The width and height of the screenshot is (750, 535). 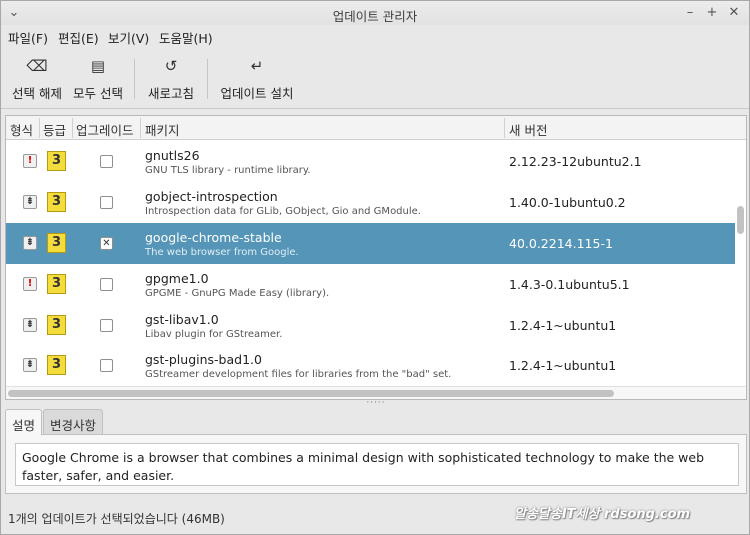 I want to click on package-description: Libav plugin for GStreamer., so click(x=214, y=334).